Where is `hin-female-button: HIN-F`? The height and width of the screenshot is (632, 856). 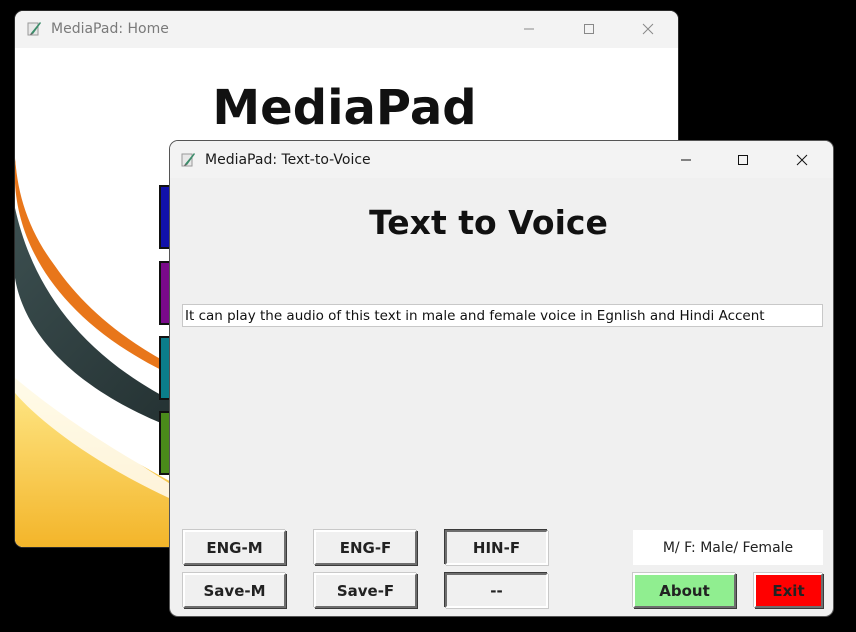
hin-female-button: HIN-F is located at coordinates (496, 547).